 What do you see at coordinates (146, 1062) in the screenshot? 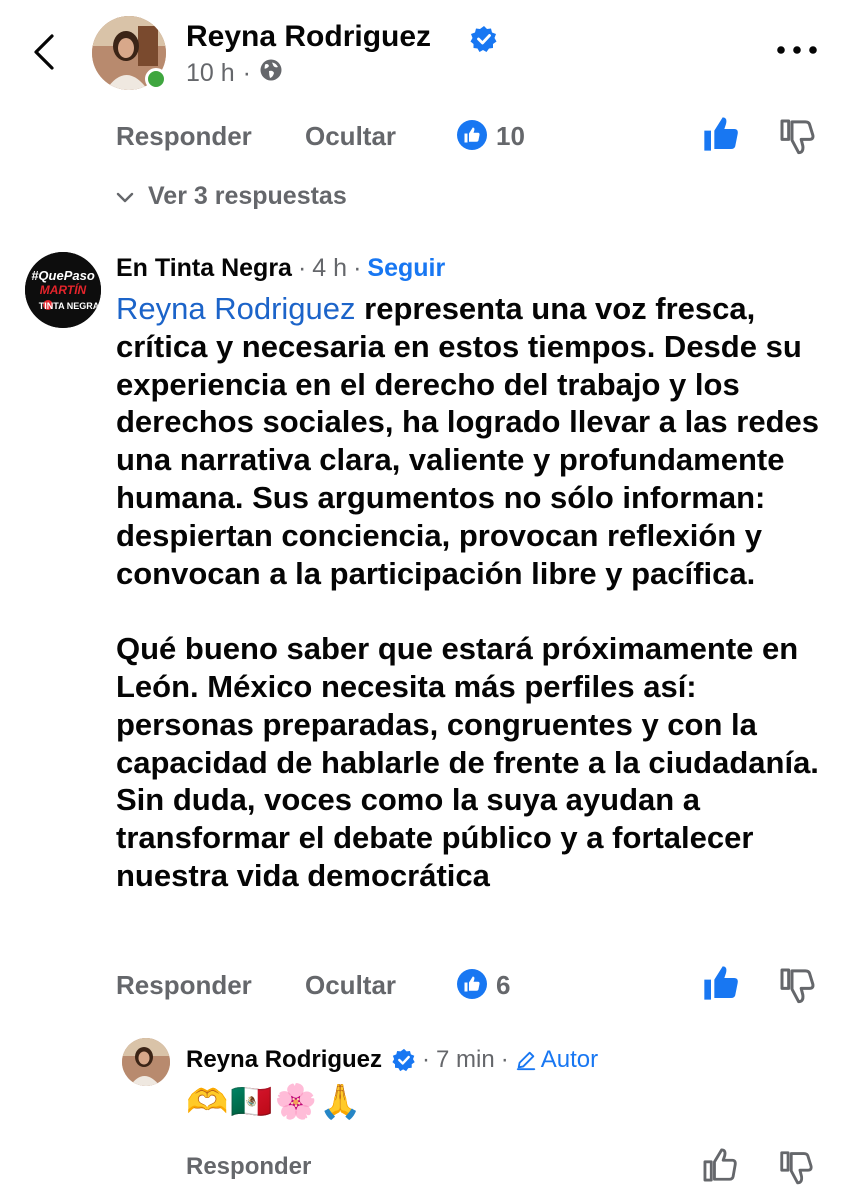
I see `reply-avatar` at bounding box center [146, 1062].